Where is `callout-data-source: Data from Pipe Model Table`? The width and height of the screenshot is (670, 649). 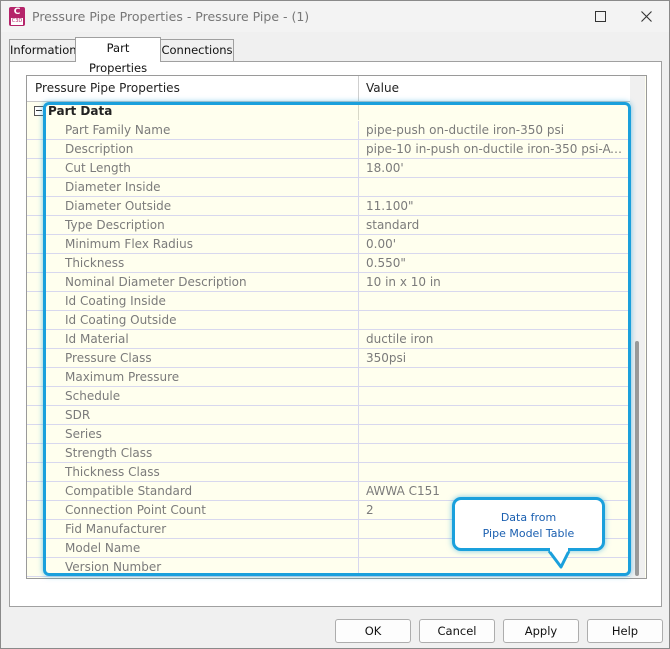
callout-data-source: Data from Pipe Model Table is located at coordinates (528, 524).